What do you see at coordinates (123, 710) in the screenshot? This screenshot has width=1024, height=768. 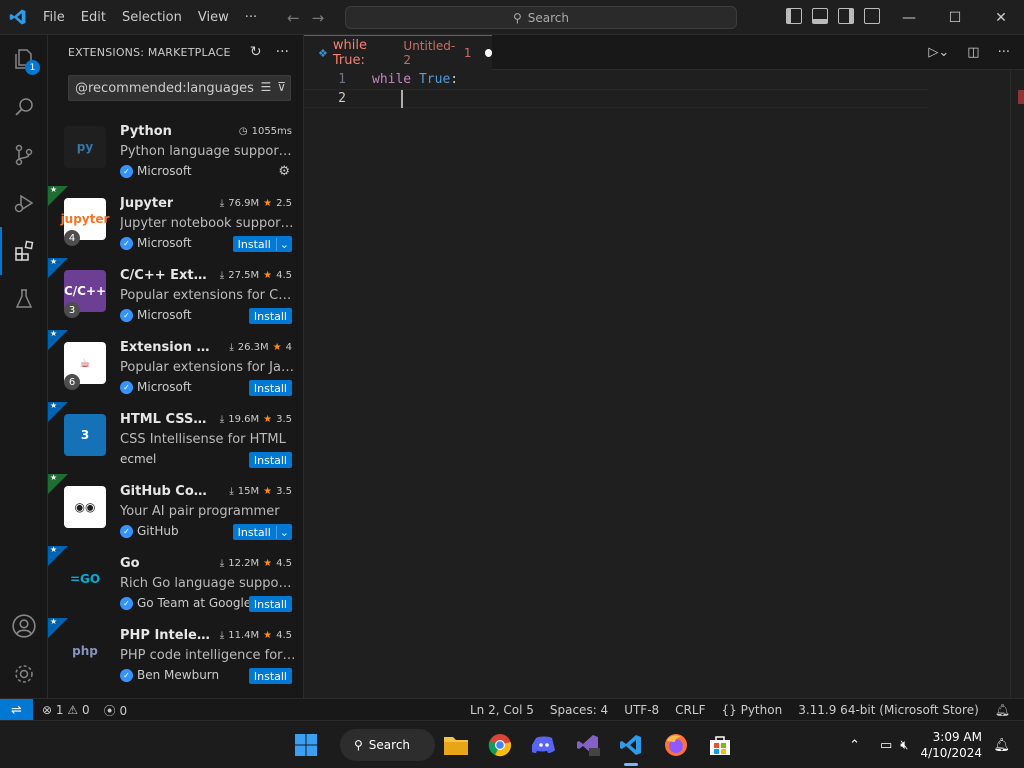 I see `ports-count: 0` at bounding box center [123, 710].